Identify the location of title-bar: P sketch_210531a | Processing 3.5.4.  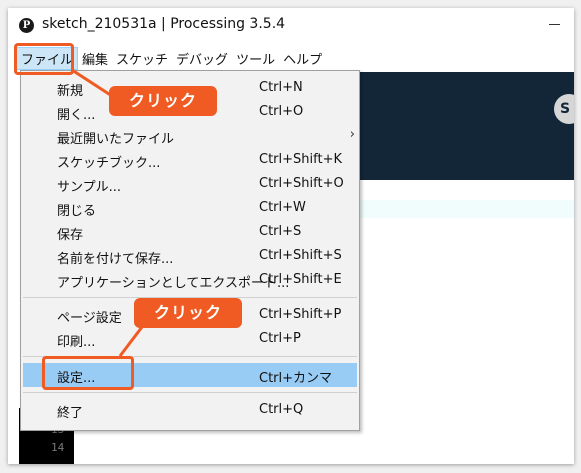
(291, 25).